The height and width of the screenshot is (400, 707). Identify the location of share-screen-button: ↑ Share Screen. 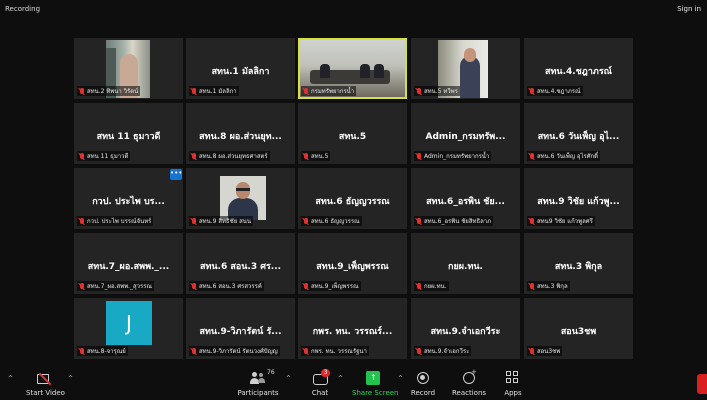
(375, 385).